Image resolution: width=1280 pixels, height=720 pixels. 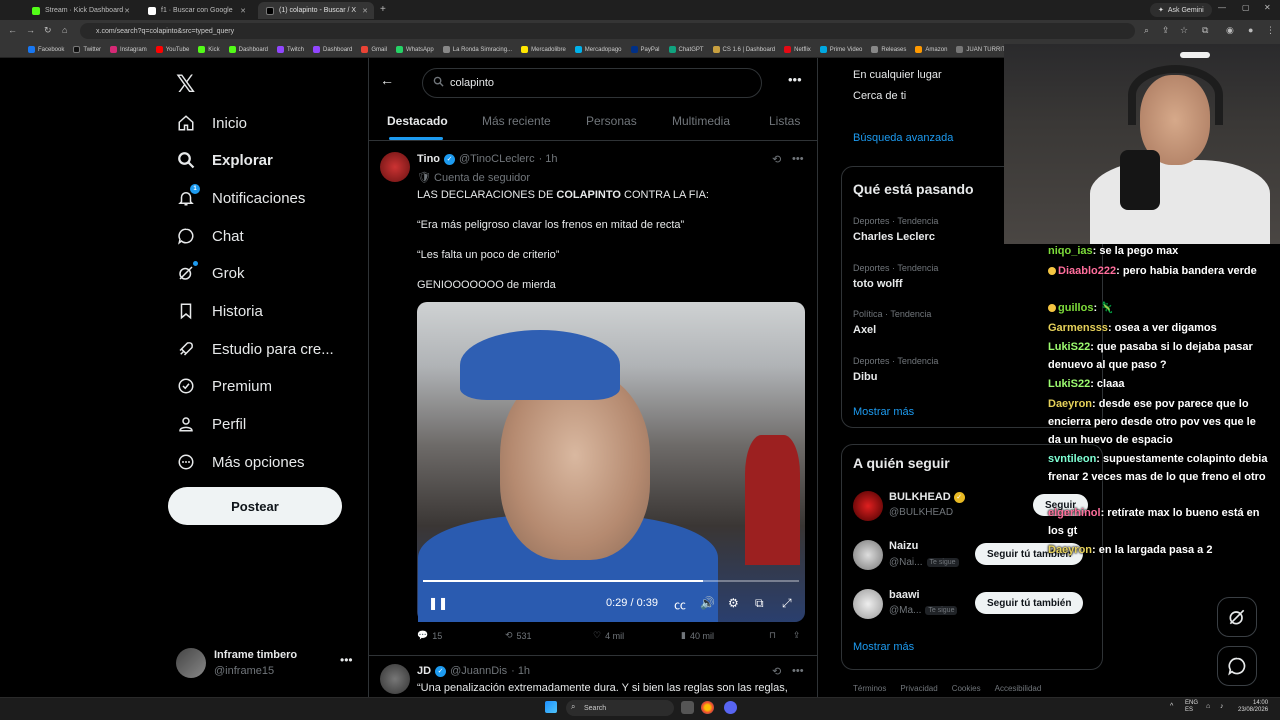 I want to click on grok-fab-button, so click(x=1237, y=617).